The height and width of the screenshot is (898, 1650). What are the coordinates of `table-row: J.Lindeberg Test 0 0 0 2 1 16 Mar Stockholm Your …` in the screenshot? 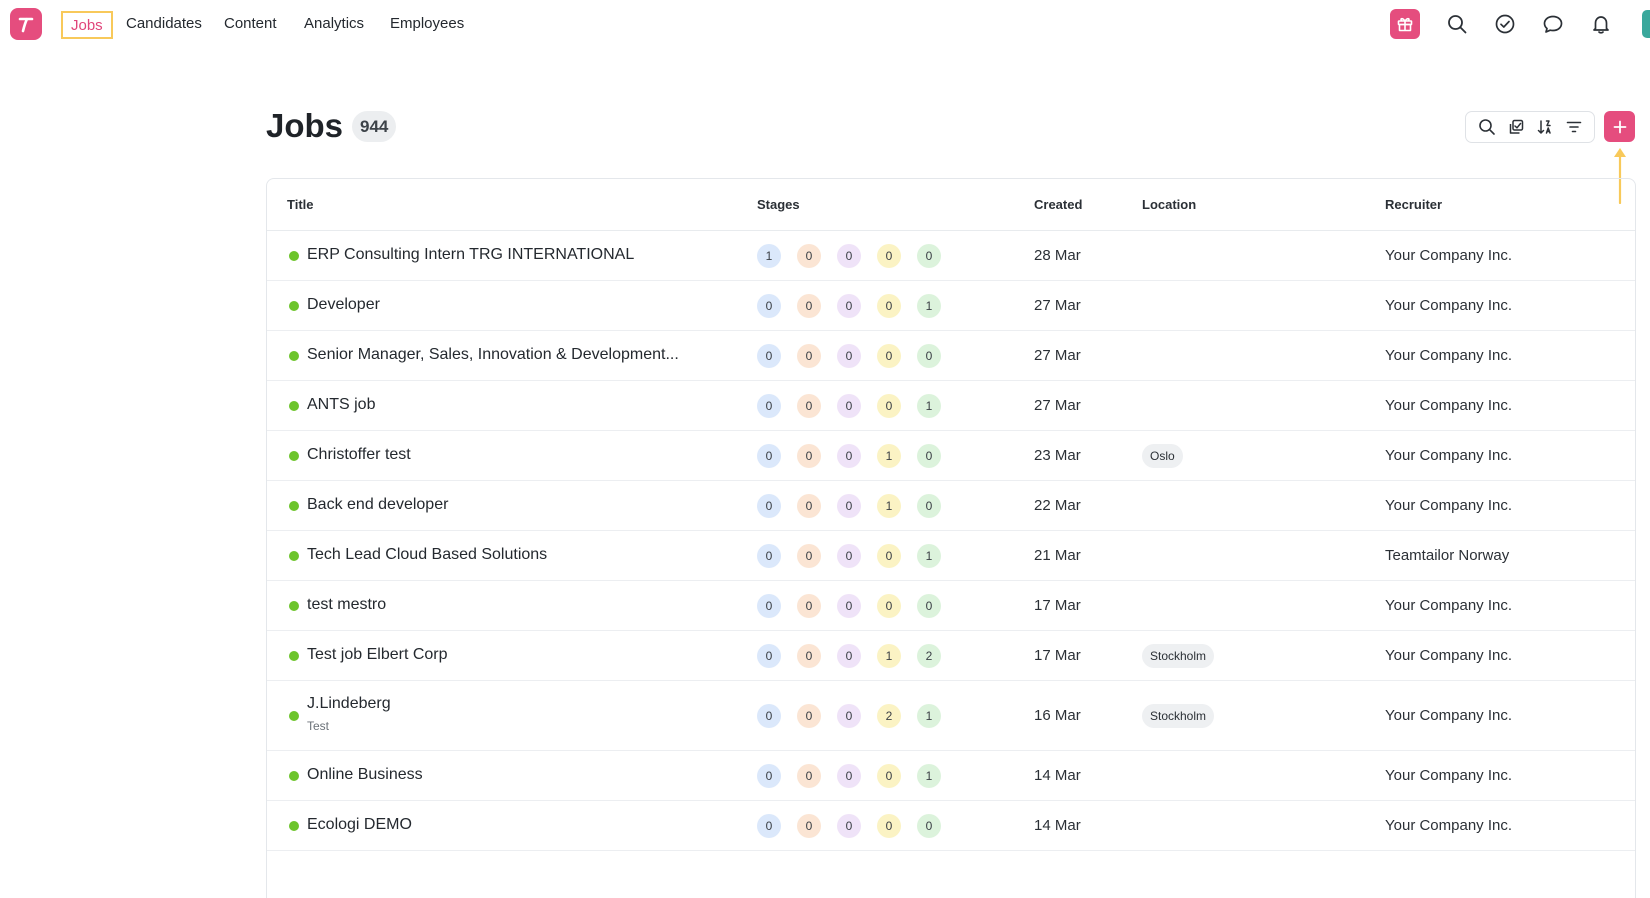 It's located at (951, 716).